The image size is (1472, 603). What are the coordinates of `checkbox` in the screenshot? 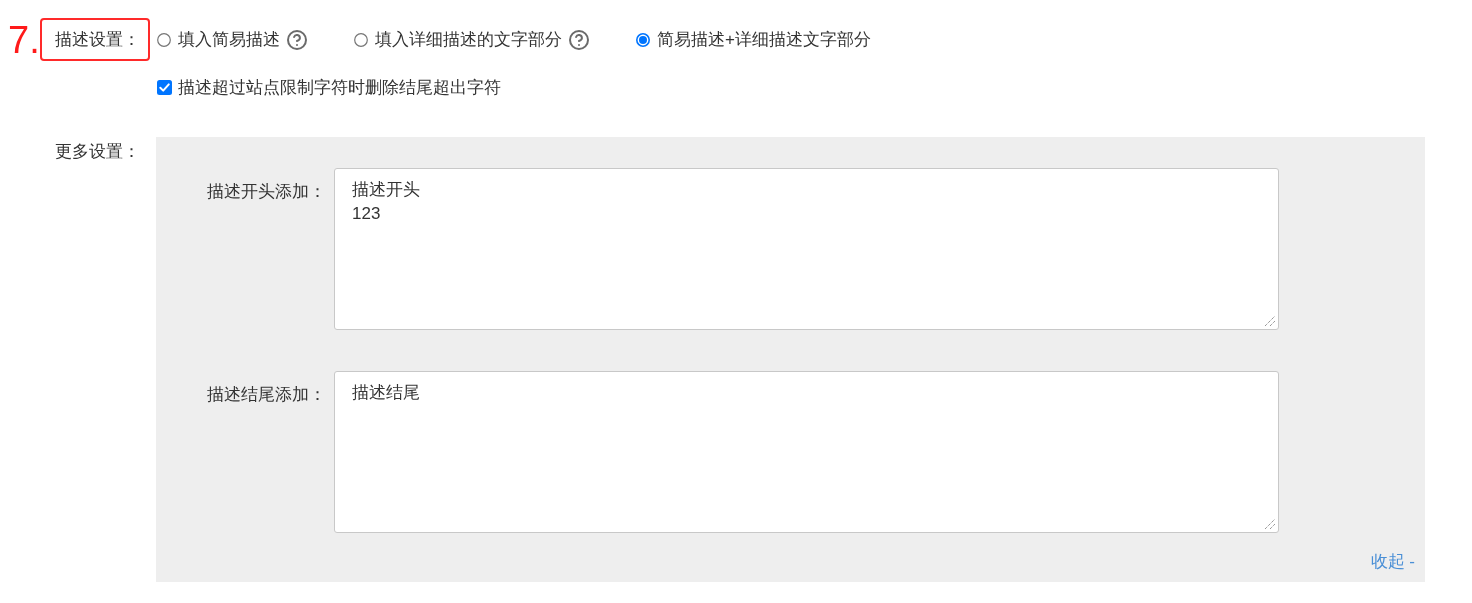 It's located at (164, 88).